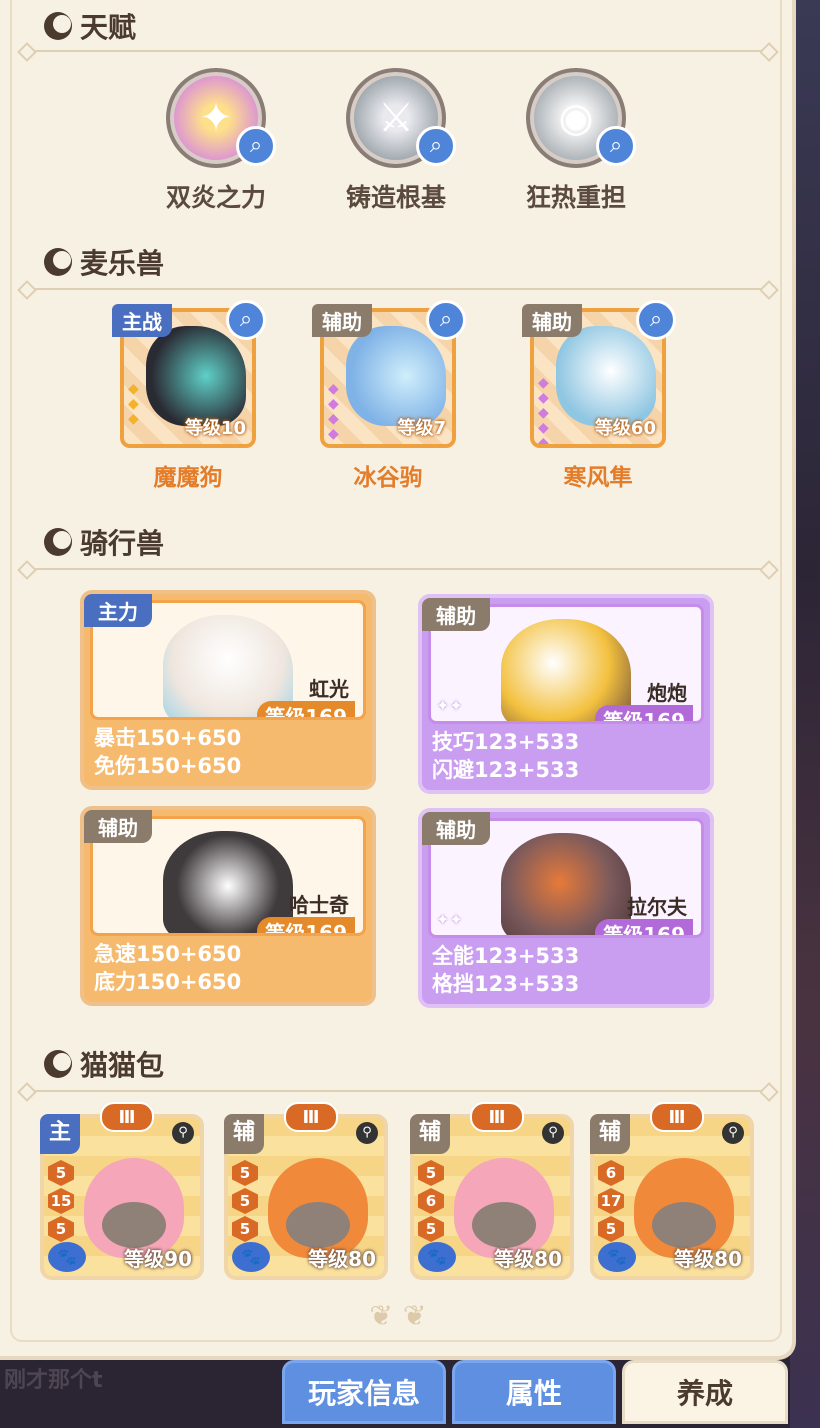 Image resolution: width=820 pixels, height=1428 pixels. What do you see at coordinates (421, 428) in the screenshot?
I see `pet-level: 等级7` at bounding box center [421, 428].